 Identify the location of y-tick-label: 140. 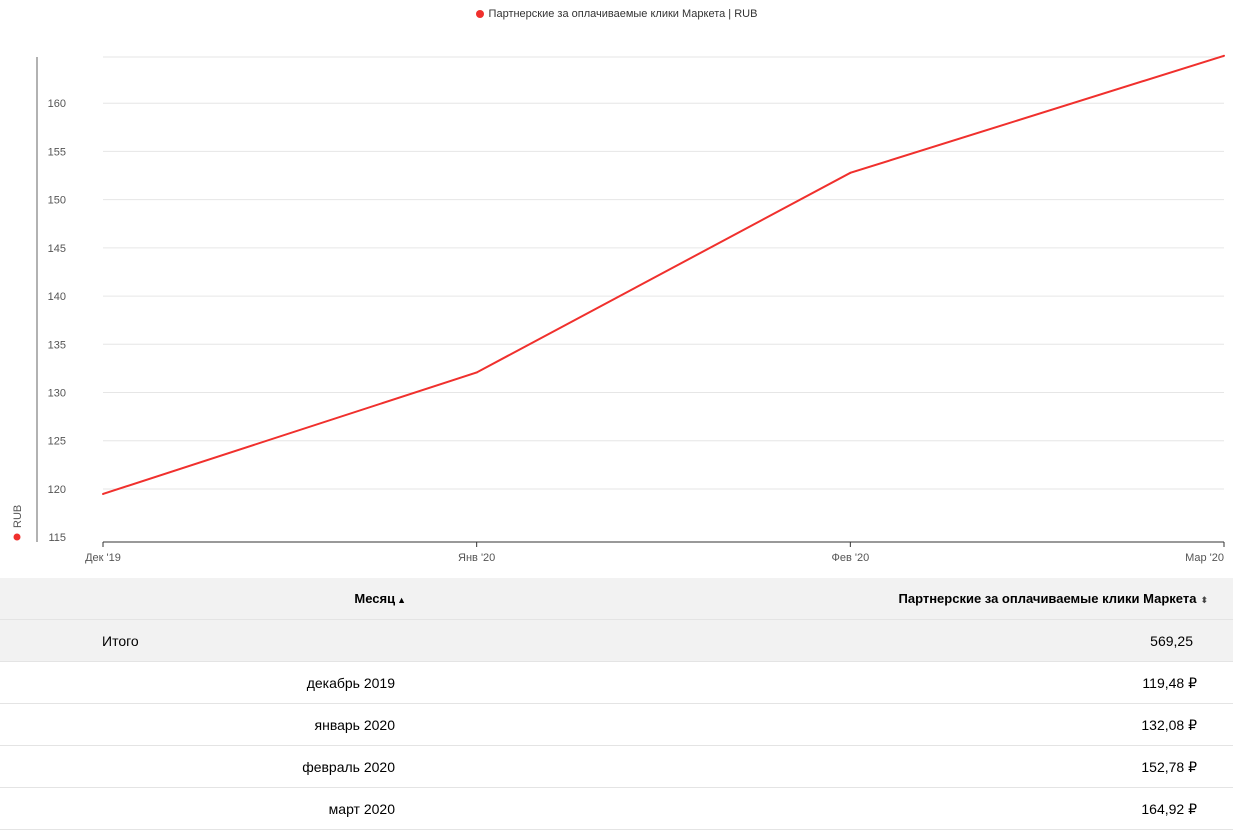
(57, 297).